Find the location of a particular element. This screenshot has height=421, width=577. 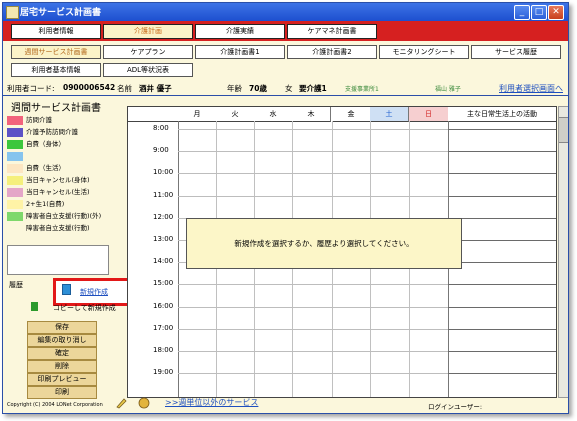

tab-care-plan: 介護計画 is located at coordinates (148, 31).